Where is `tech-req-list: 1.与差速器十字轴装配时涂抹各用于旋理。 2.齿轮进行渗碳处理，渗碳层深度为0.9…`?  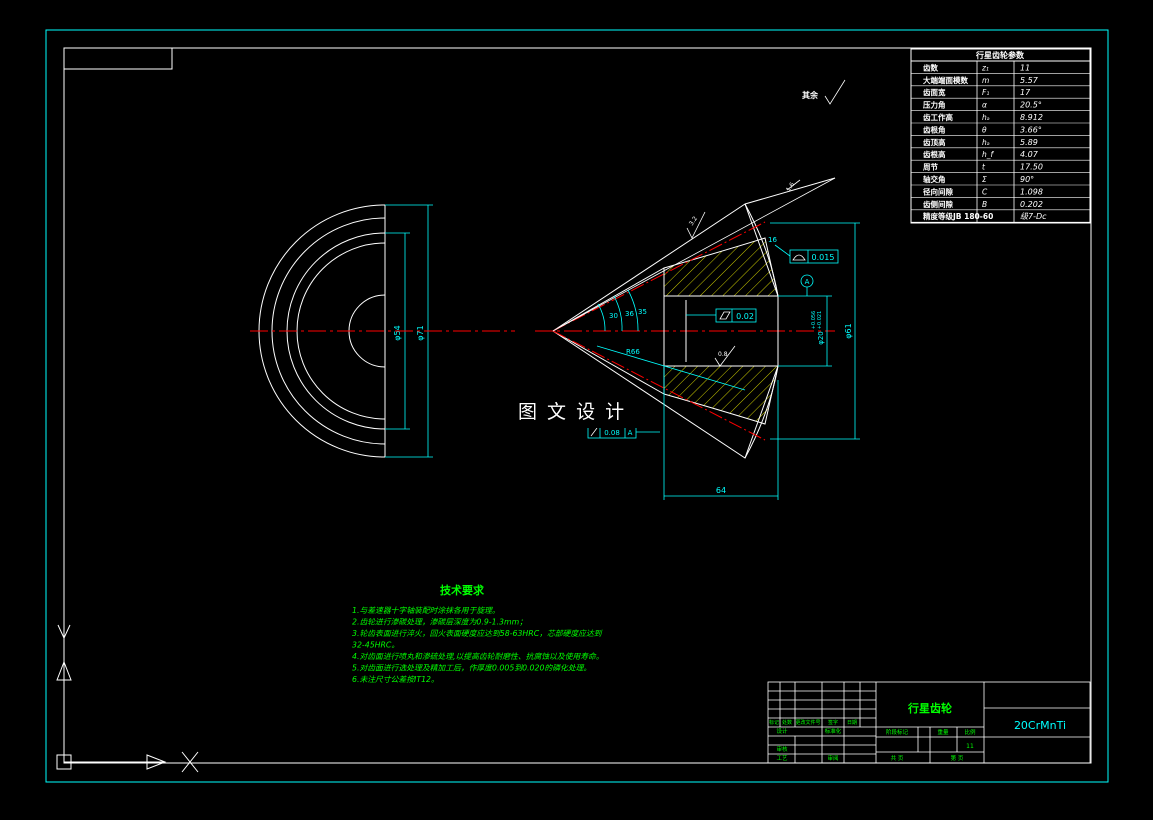 tech-req-list: 1.与差速器十字轴装配时涂抹各用于旋理。 2.齿轮进行渗碳处理，渗碳层深度为0.9… is located at coordinates (478, 645).